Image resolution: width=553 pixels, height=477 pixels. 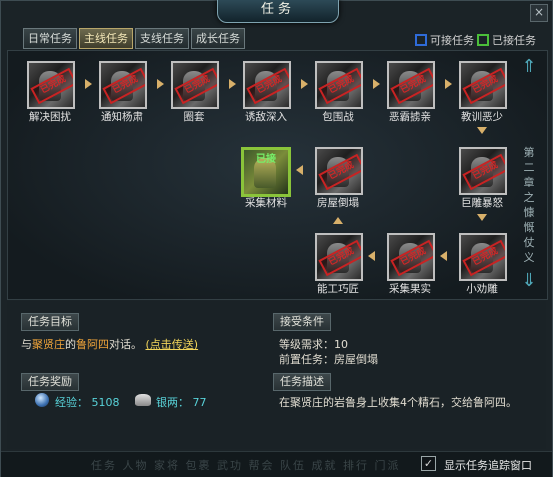 What do you see at coordinates (338, 117) in the screenshot?
I see `quest-node-label: 包围战` at bounding box center [338, 117].